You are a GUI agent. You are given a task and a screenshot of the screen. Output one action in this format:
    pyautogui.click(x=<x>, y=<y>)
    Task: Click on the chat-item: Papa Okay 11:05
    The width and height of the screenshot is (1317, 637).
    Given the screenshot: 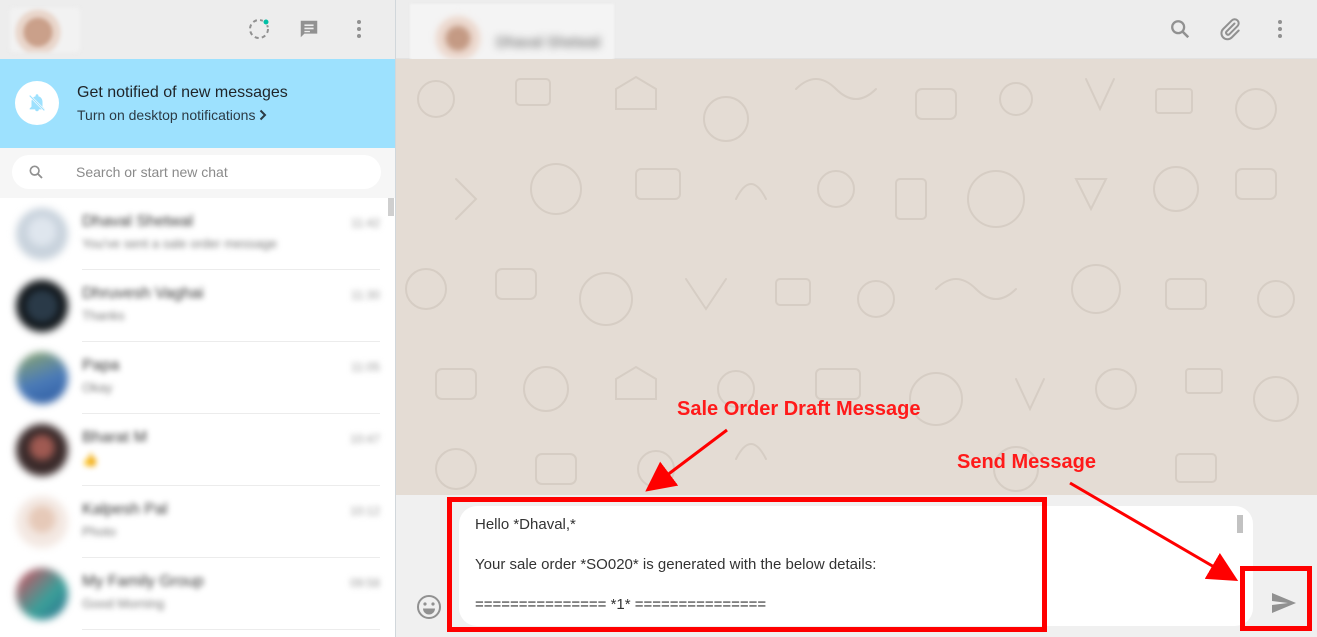 What is the action you would take?
    pyautogui.click(x=194, y=378)
    